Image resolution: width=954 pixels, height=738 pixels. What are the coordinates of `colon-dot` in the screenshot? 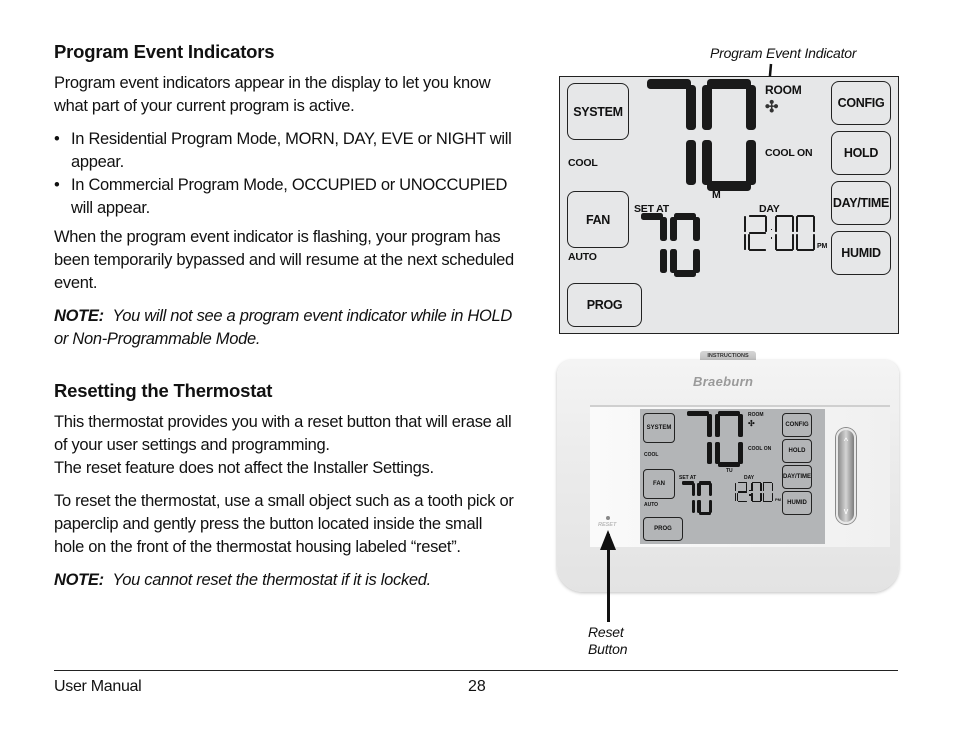 It's located at (771, 238).